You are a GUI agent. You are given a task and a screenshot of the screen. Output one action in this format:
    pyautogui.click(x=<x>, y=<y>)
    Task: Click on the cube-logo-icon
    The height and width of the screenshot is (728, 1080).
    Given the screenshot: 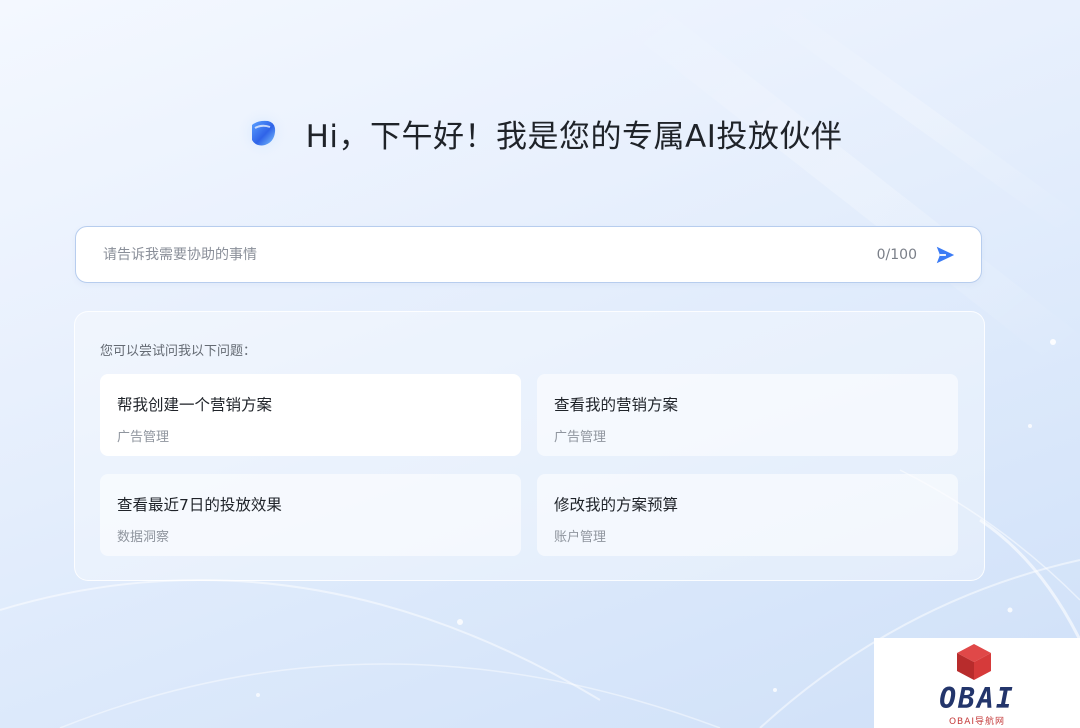 What is the action you would take?
    pyautogui.click(x=974, y=662)
    